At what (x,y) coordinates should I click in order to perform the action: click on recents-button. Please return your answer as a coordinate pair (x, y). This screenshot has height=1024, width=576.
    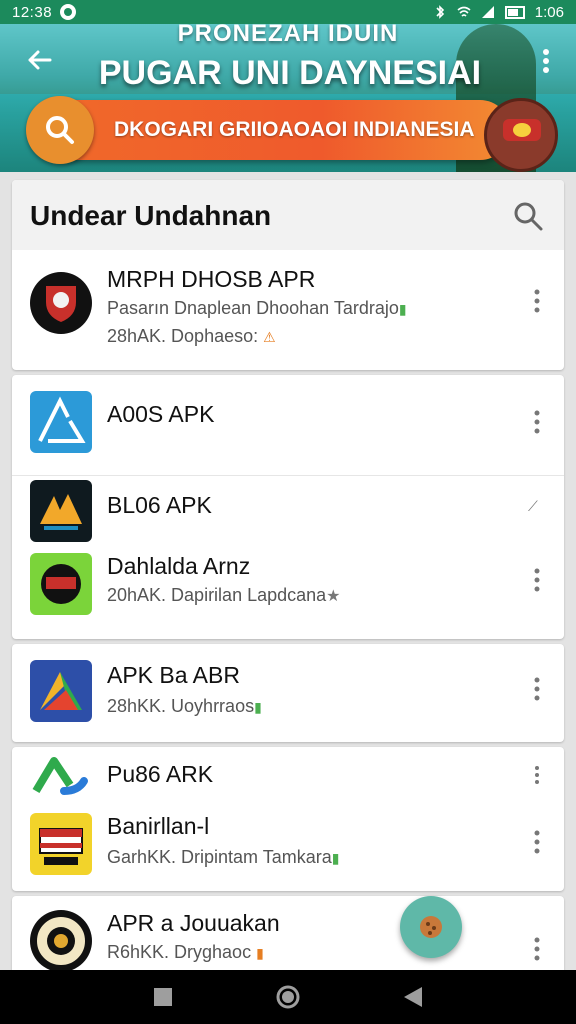
    Looking at the image, I should click on (163, 997).